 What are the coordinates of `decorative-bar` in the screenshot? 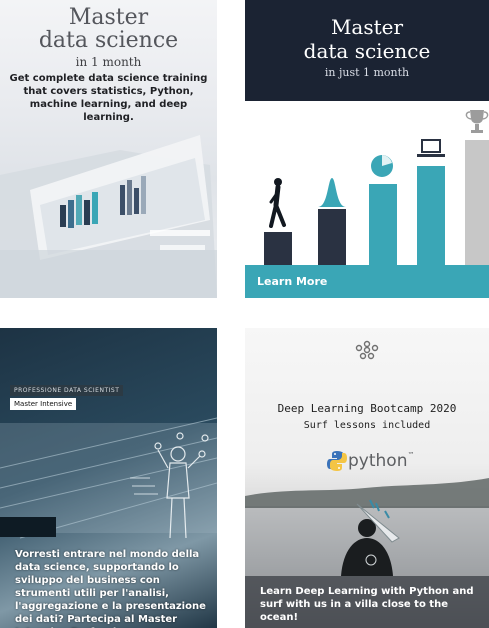 It's located at (28, 527).